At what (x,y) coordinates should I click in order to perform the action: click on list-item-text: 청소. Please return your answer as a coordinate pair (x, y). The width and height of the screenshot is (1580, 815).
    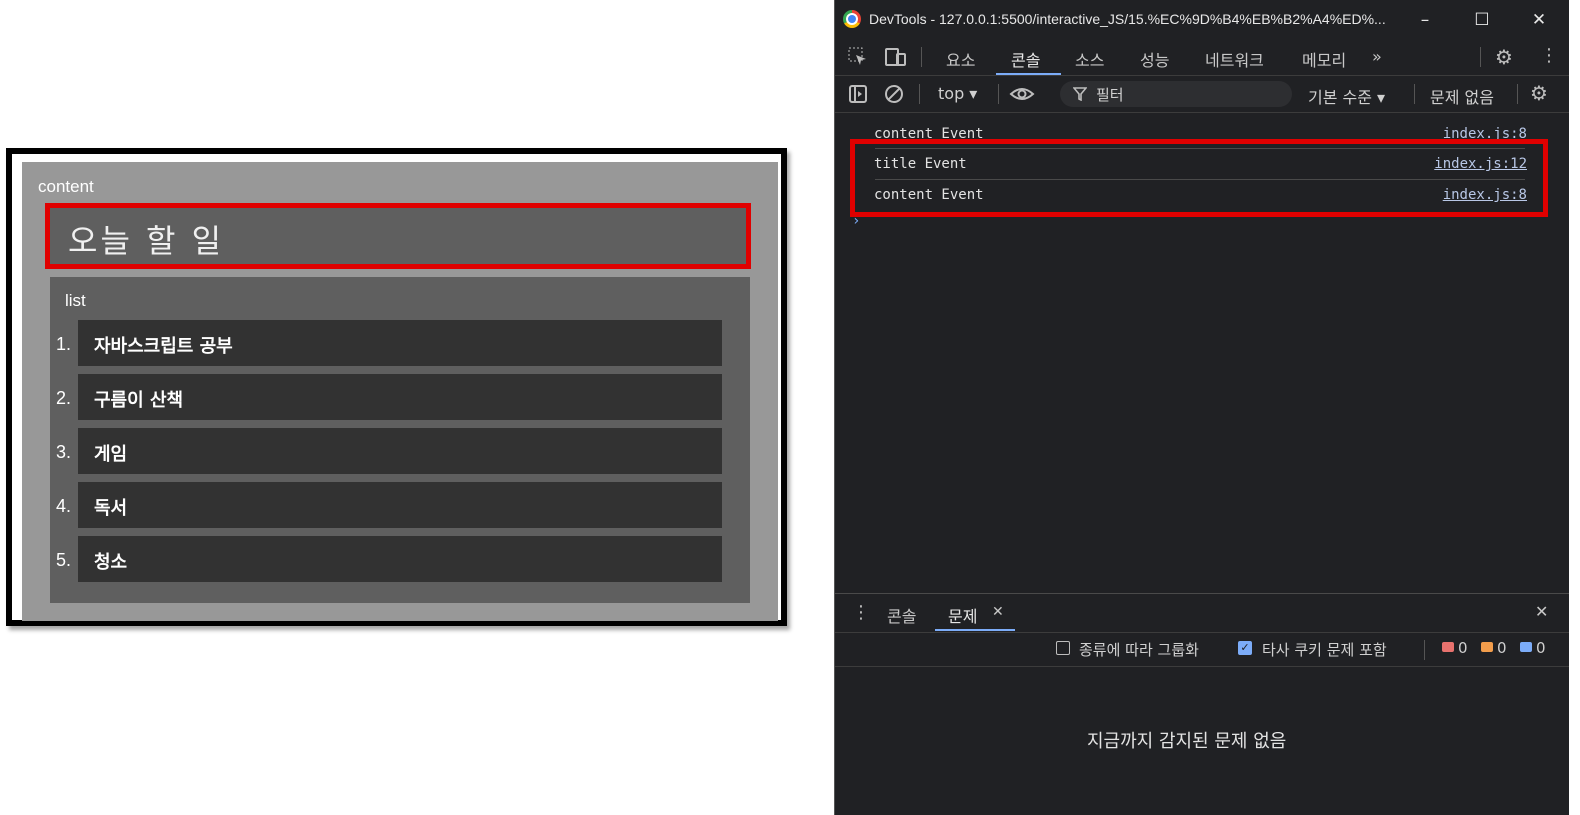
    Looking at the image, I should click on (111, 562).